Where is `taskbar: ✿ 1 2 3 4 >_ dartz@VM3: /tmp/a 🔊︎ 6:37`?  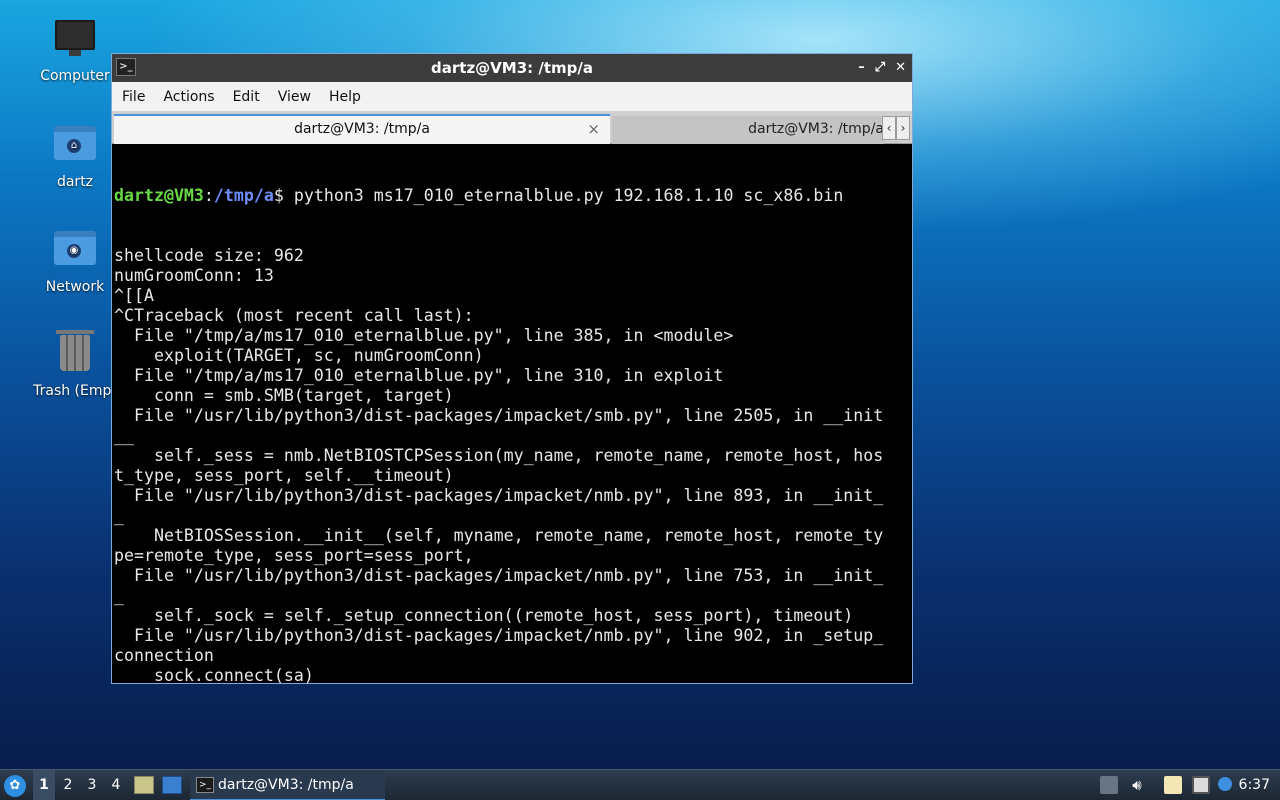
taskbar: ✿ 1 2 3 4 >_ dartz@VM3: /tmp/a 🔊︎ 6:37 is located at coordinates (640, 784).